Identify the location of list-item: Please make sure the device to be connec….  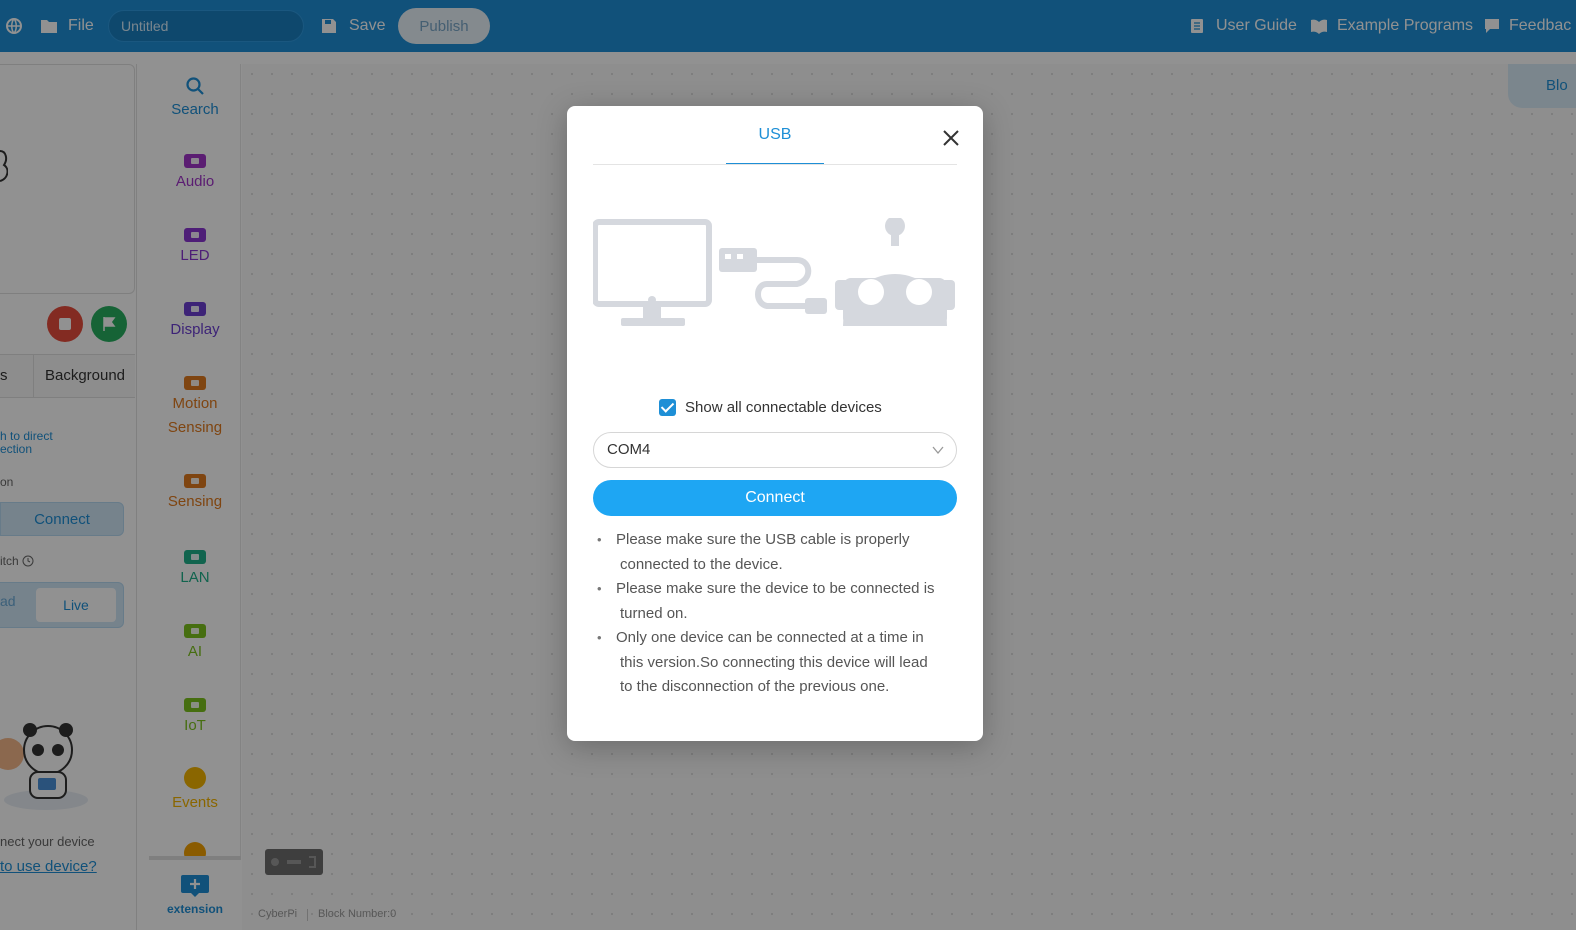
(775, 601).